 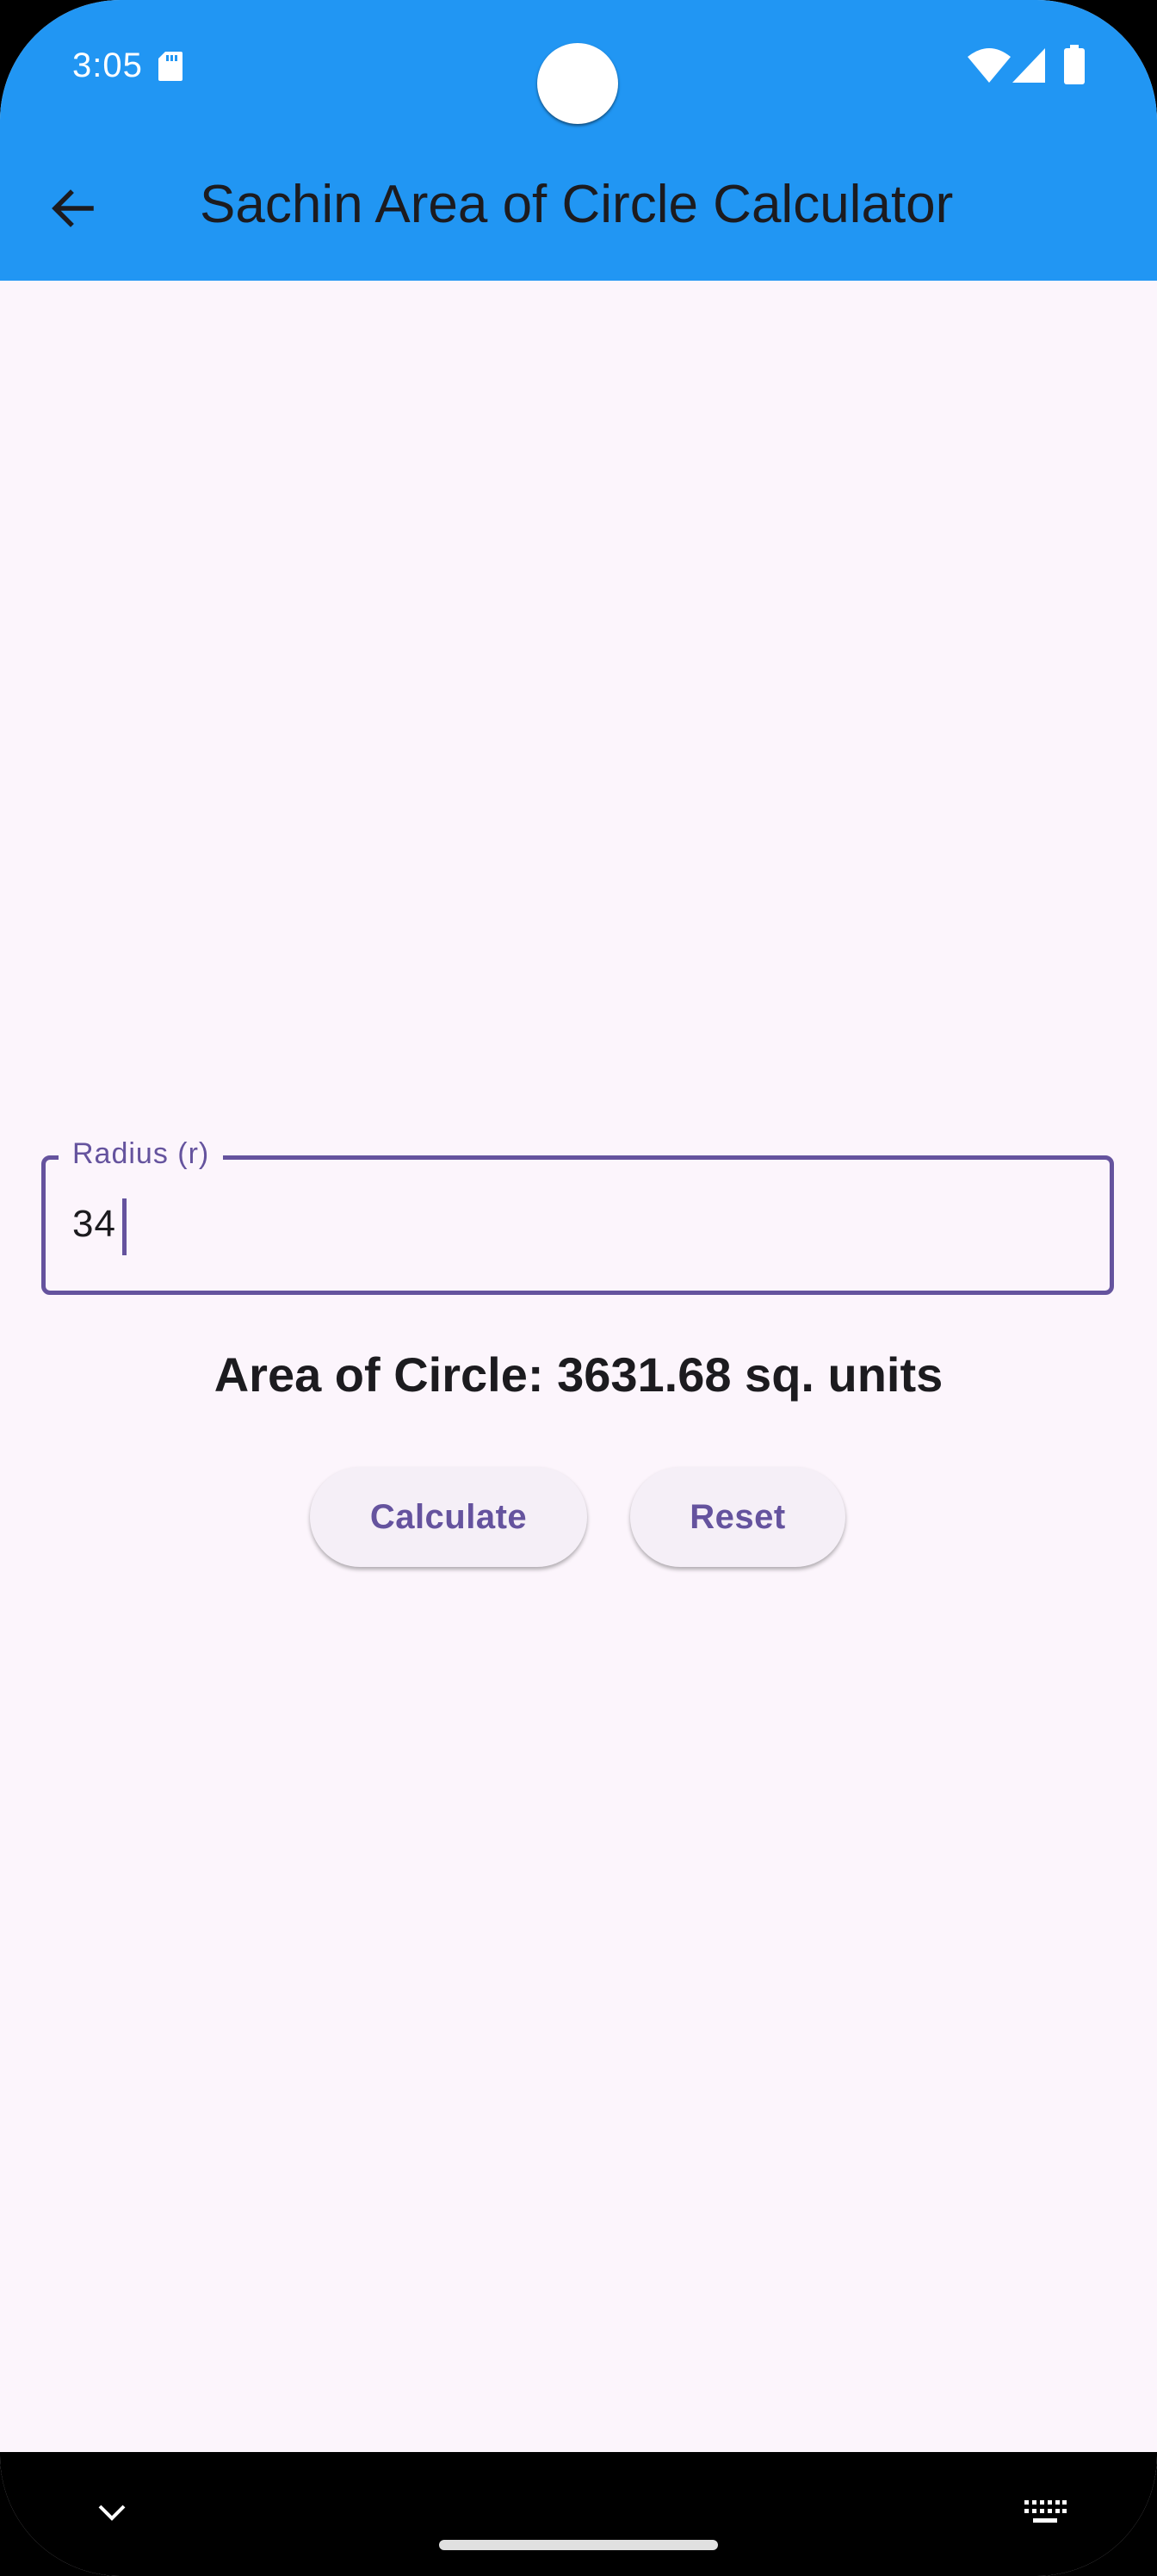 I want to click on keyboard-icon, so click(x=1045, y=2512).